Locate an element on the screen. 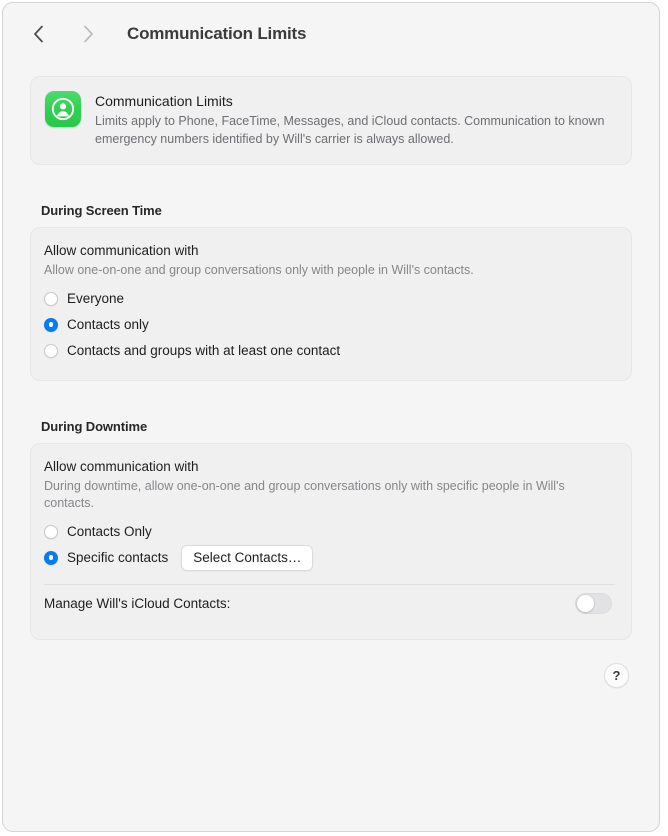 This screenshot has height=836, width=668. help-button: ? is located at coordinates (616, 675).